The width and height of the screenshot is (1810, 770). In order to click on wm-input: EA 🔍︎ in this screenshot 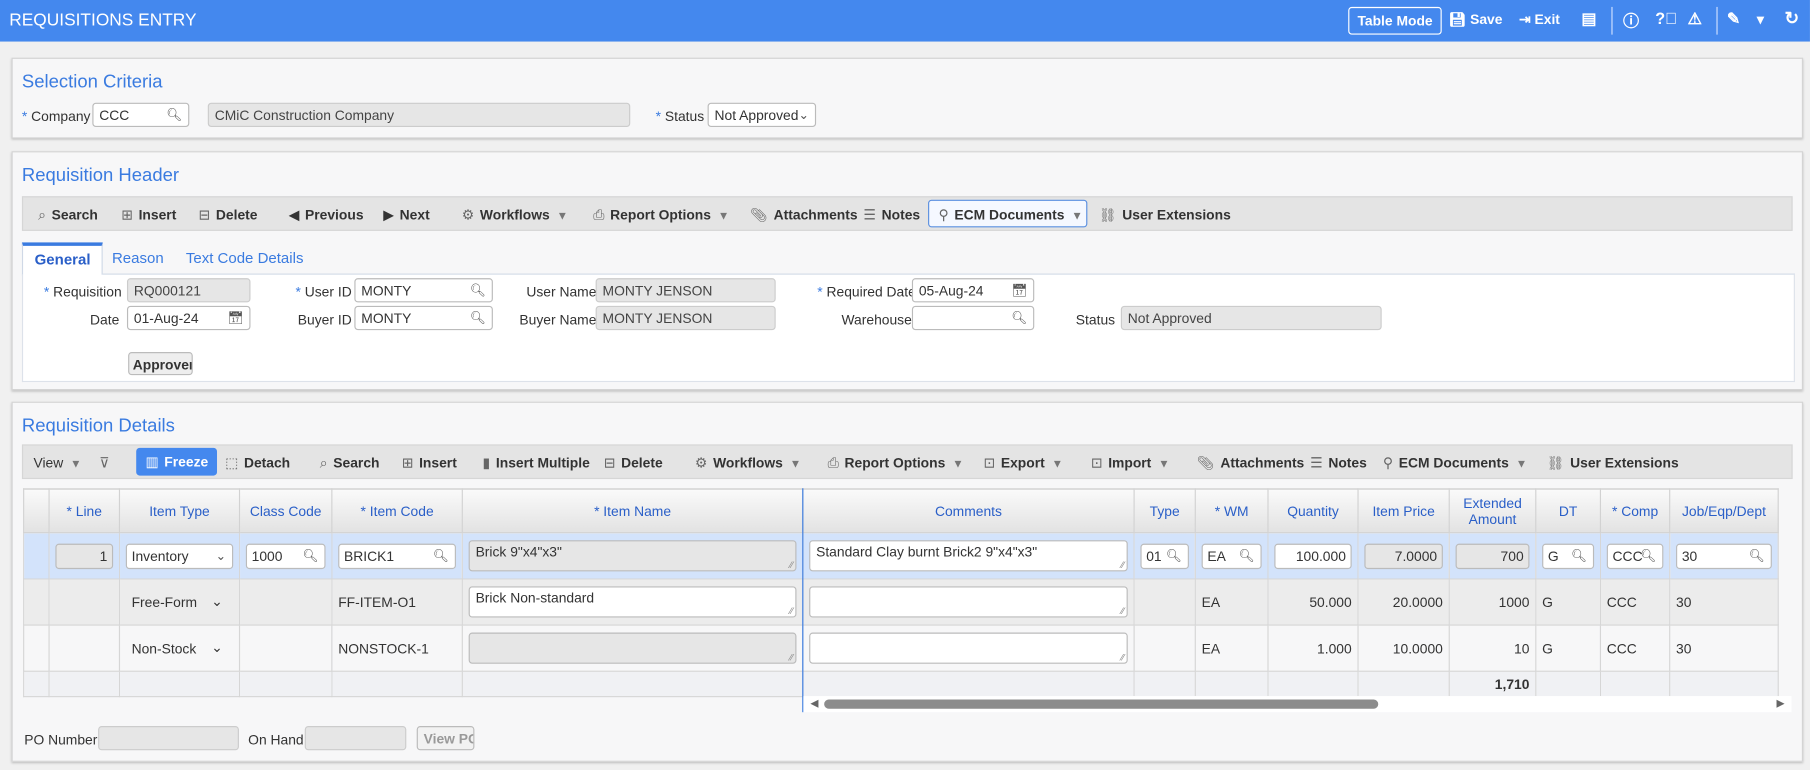, I will do `click(1231, 556)`.